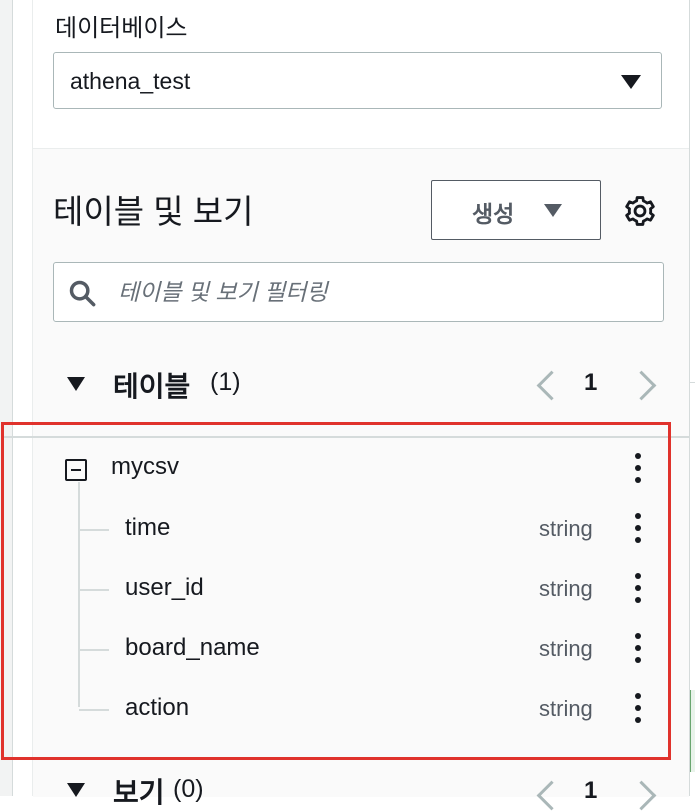 The width and height of the screenshot is (695, 811). Describe the element at coordinates (76, 470) in the screenshot. I see `collapse-icon` at that location.